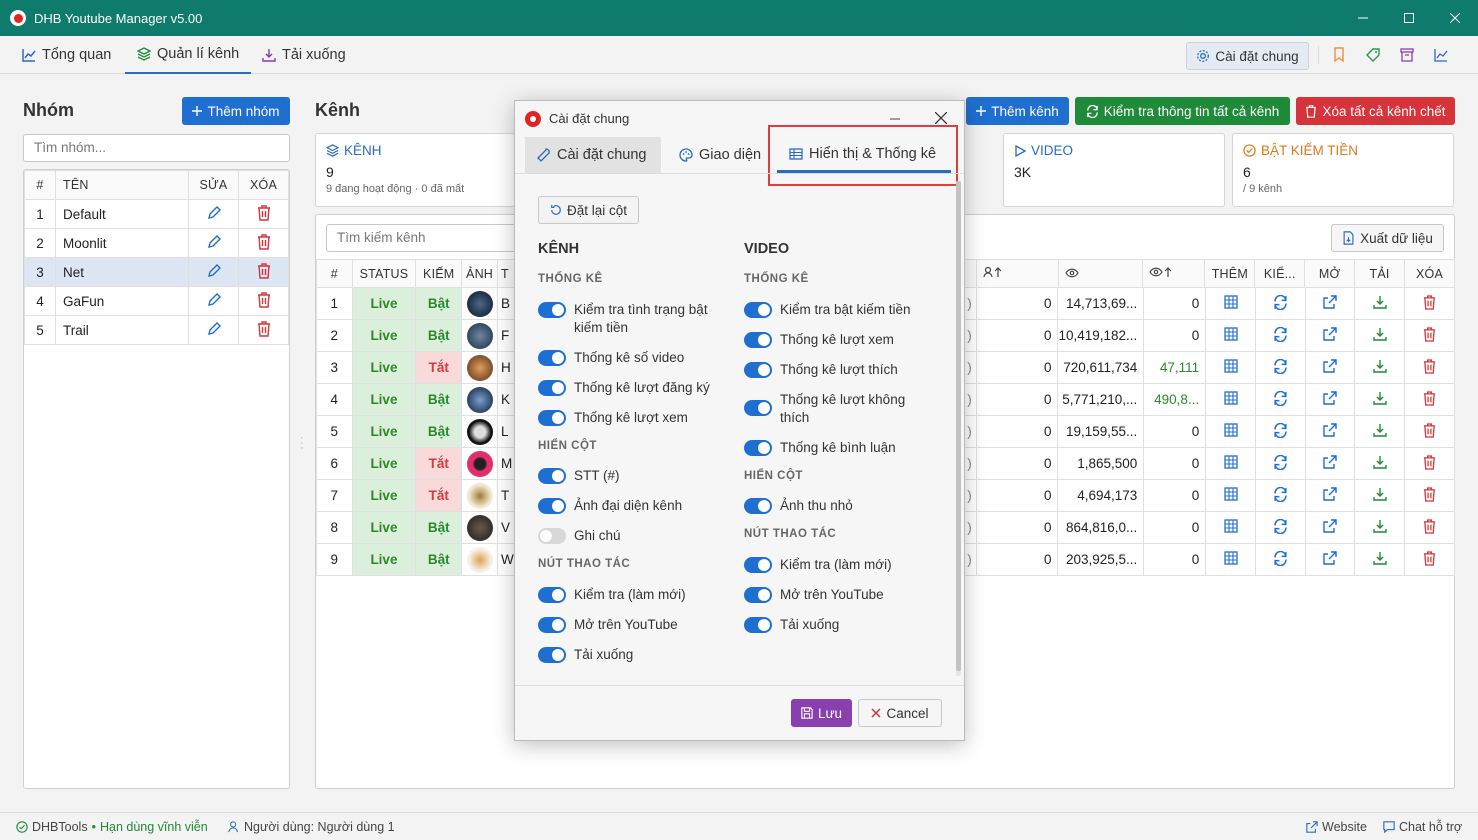  I want to click on toggle-left-stats-2: Thống kê lượt đăng ký, so click(624, 388).